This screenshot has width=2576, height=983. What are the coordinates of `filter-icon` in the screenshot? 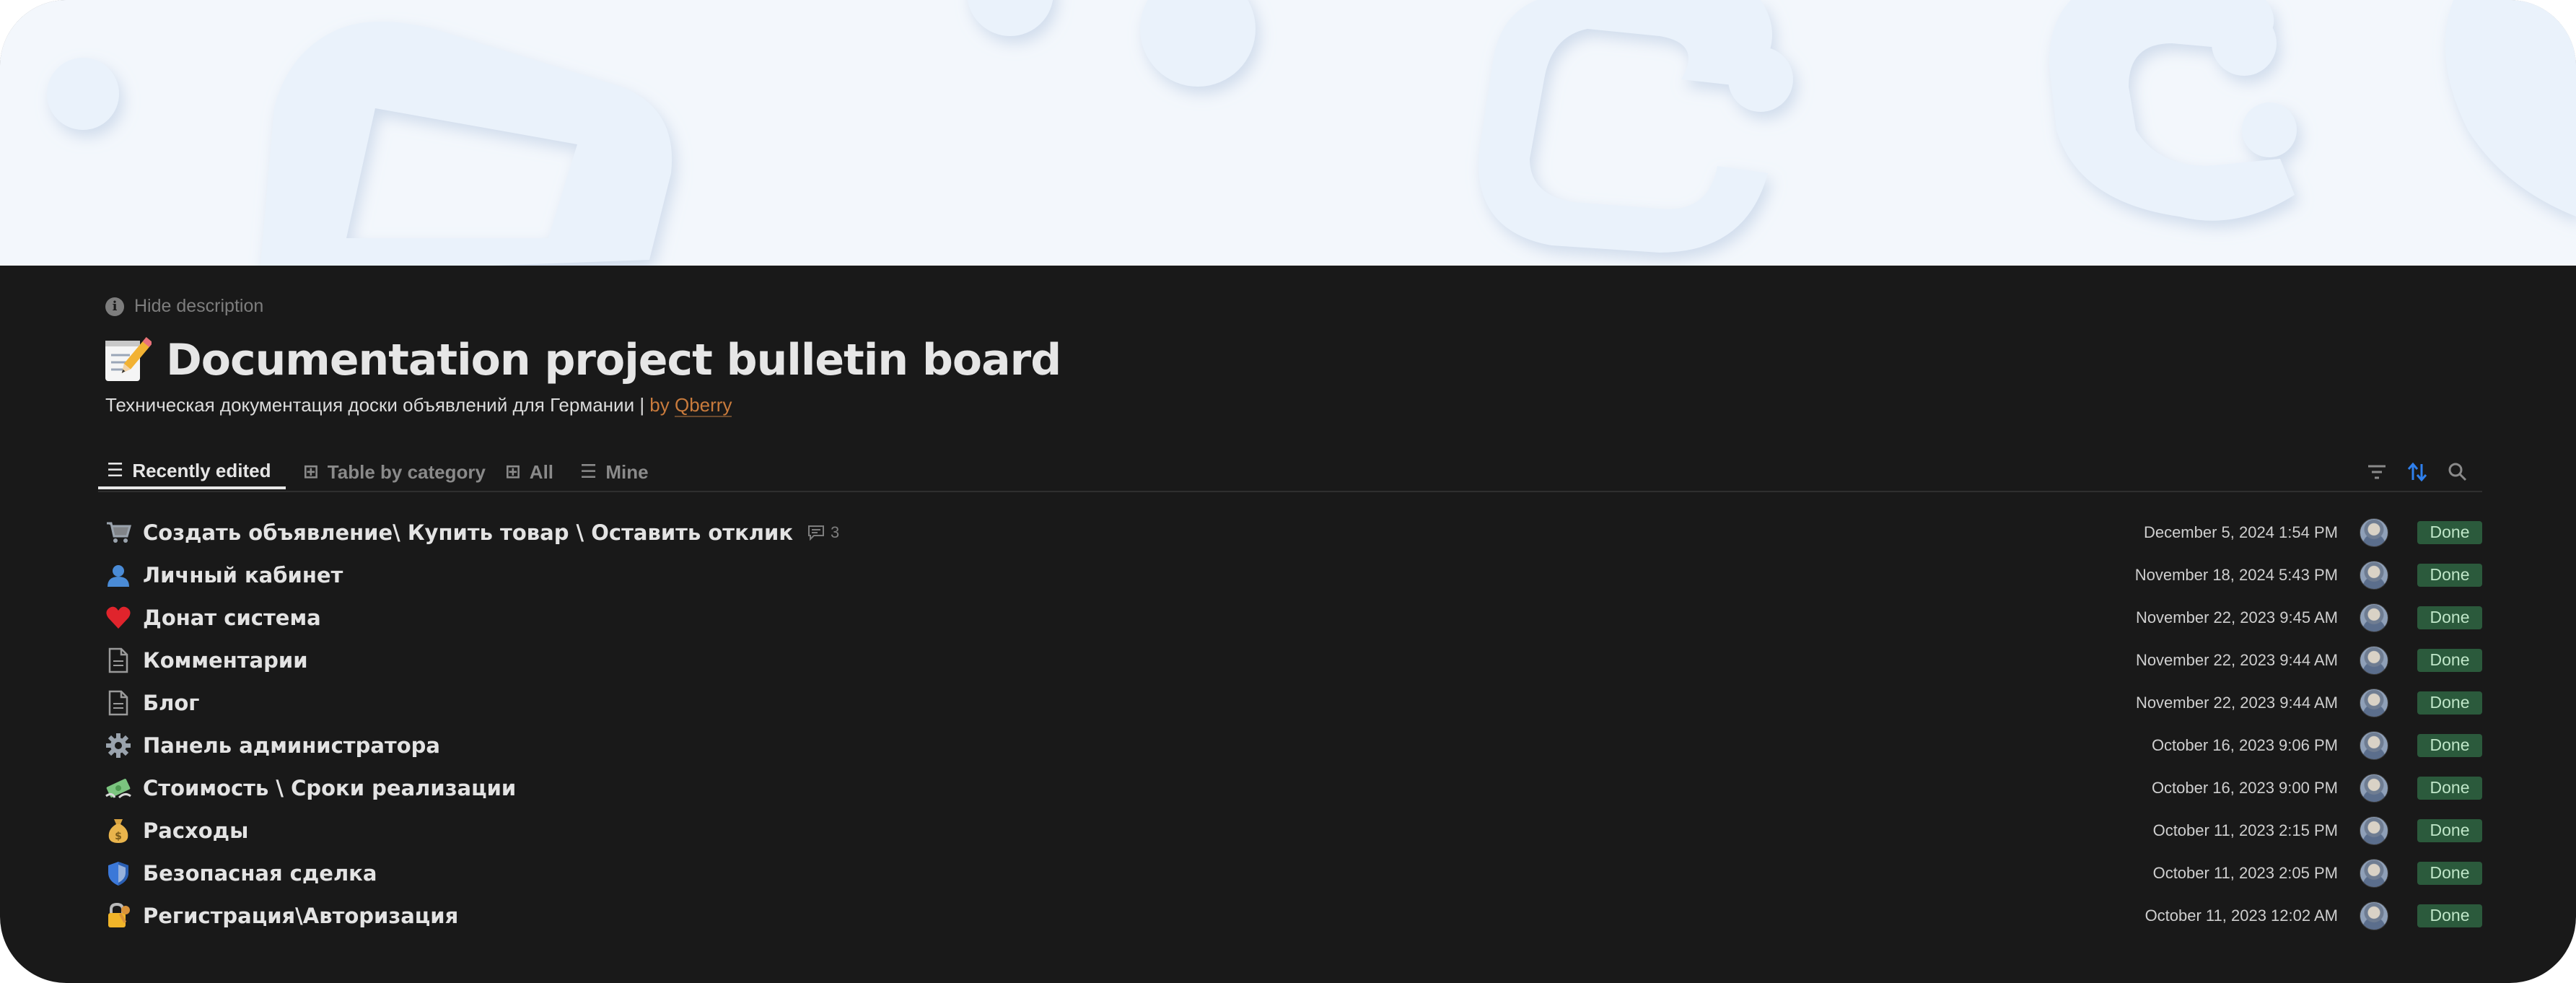 It's located at (2377, 472).